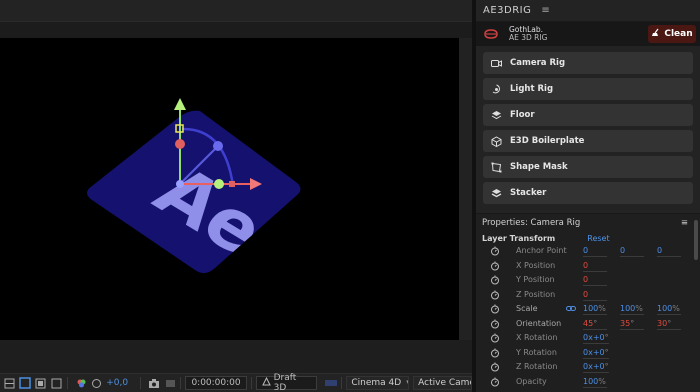 Image resolution: width=700 pixels, height=392 pixels. I want to click on brand-subtitle: AE 3D RIG, so click(528, 37).